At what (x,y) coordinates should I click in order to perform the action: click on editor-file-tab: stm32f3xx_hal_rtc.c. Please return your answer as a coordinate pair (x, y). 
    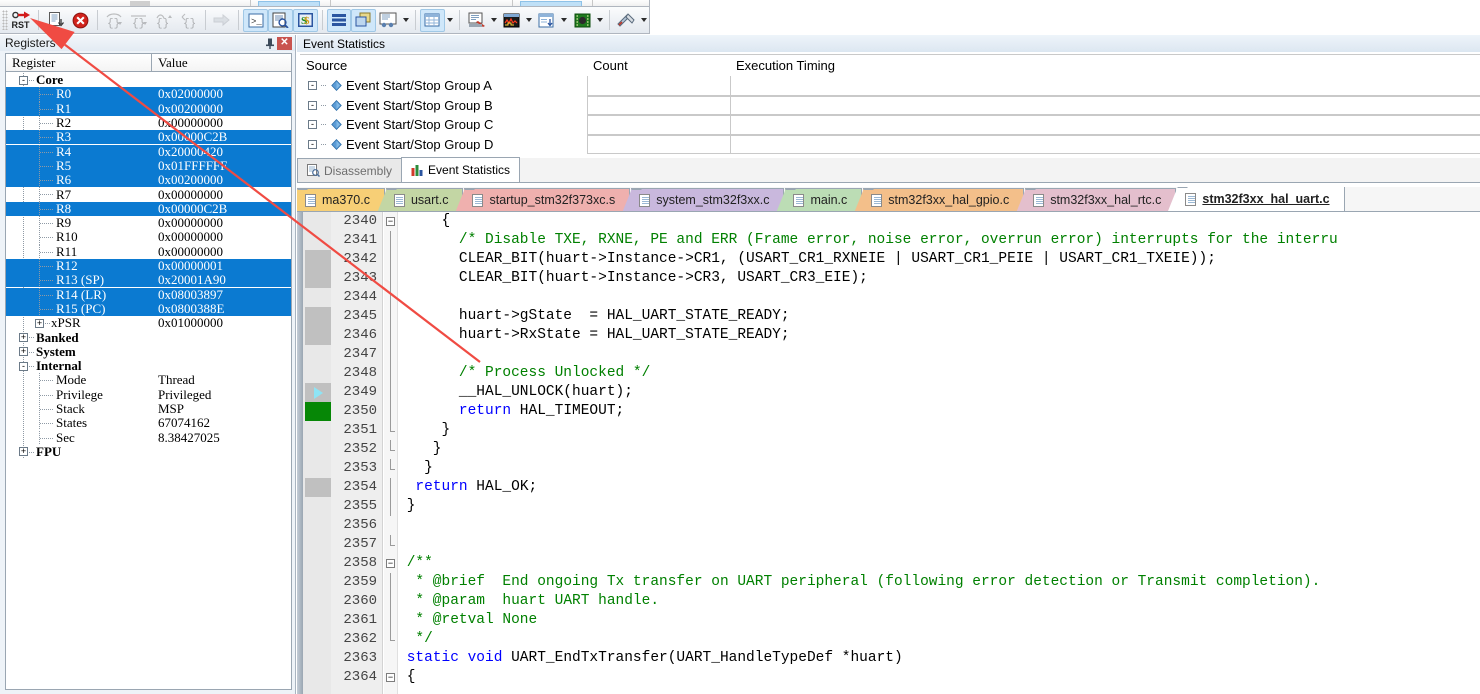
    Looking at the image, I should click on (1101, 199).